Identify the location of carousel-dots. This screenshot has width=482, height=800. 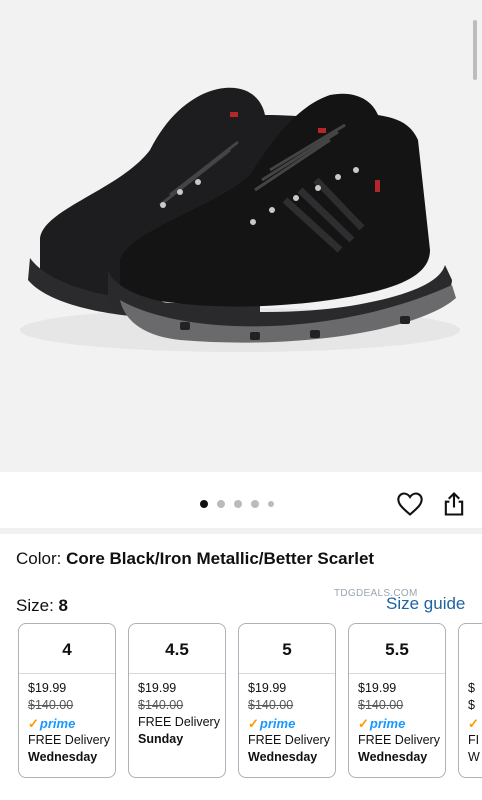
(237, 504).